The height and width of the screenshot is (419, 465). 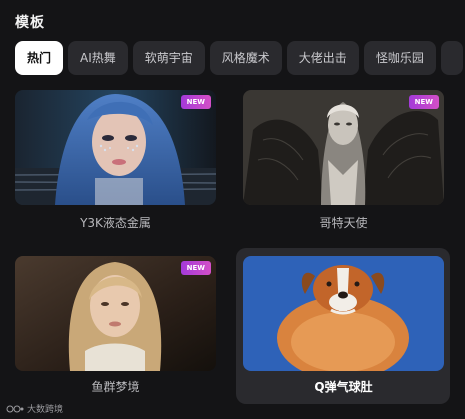 What do you see at coordinates (343, 387) in the screenshot?
I see `template-title: Q弹气球肚` at bounding box center [343, 387].